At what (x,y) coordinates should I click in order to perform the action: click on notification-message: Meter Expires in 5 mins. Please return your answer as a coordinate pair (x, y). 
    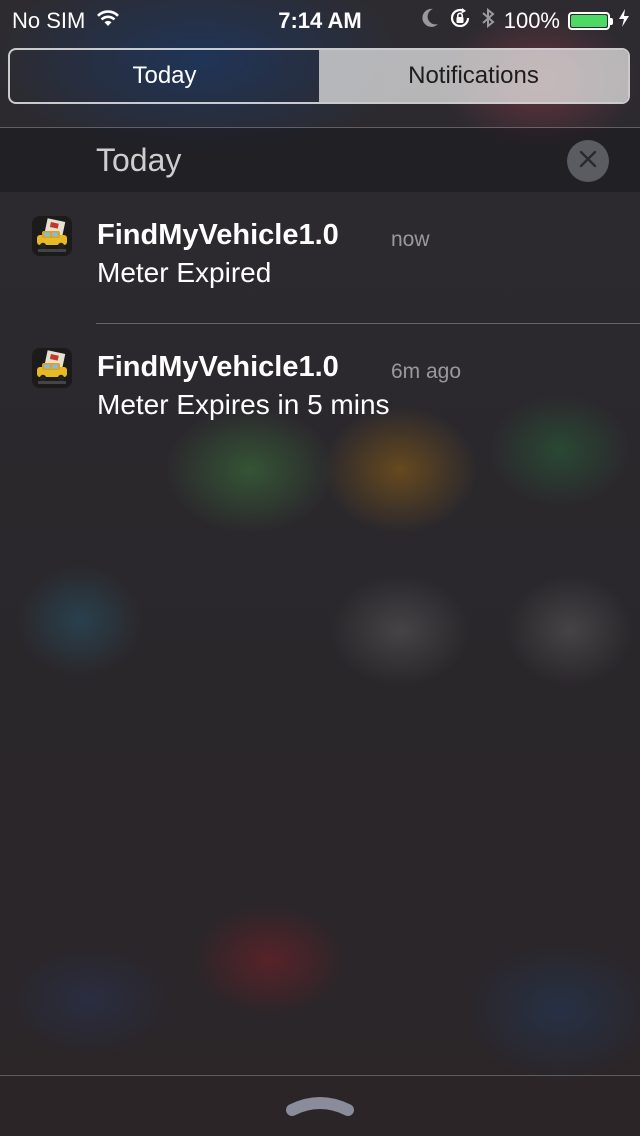
    Looking at the image, I should click on (243, 404).